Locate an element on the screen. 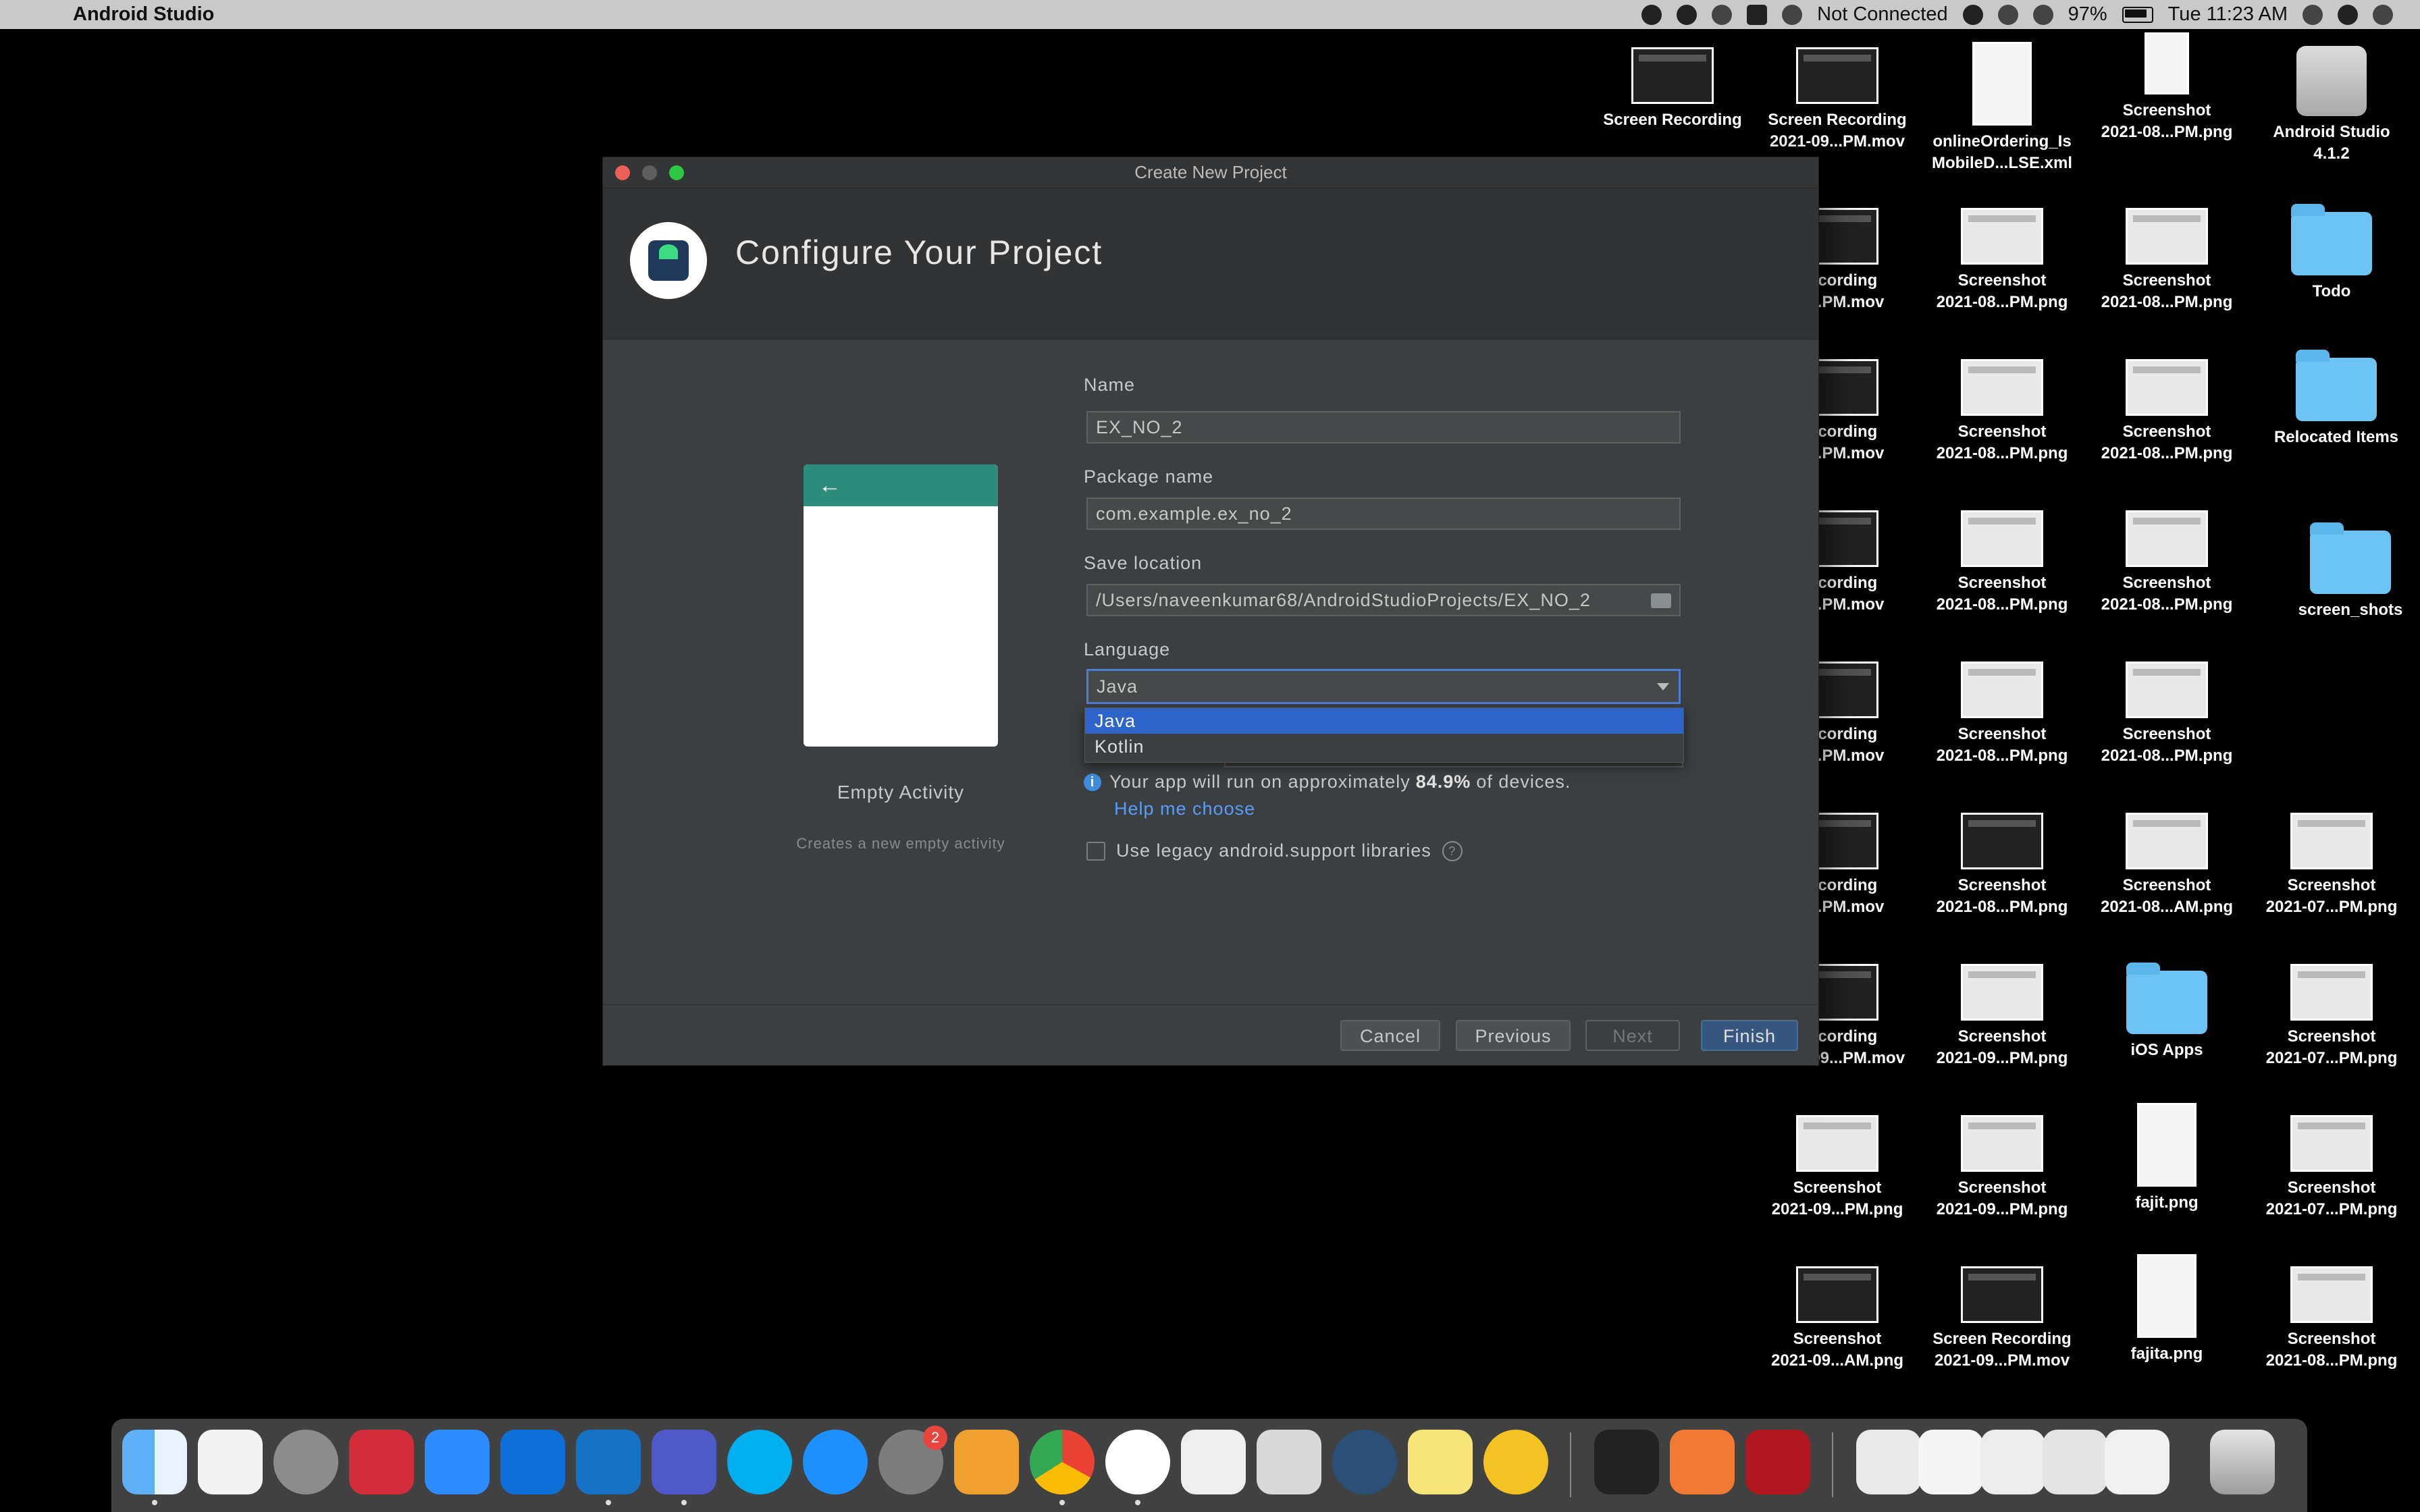 The width and height of the screenshot is (2420, 1512). cloud-icon is located at coordinates (1722, 14).